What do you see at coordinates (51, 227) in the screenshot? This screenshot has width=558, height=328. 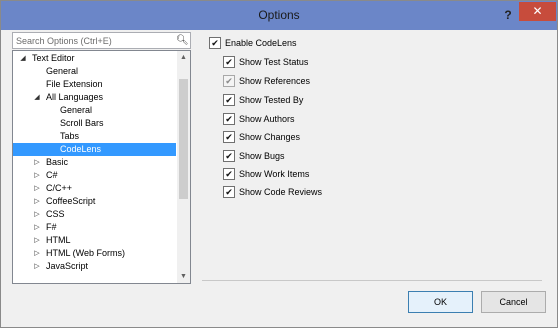 I see `tree-item-label: F#` at bounding box center [51, 227].